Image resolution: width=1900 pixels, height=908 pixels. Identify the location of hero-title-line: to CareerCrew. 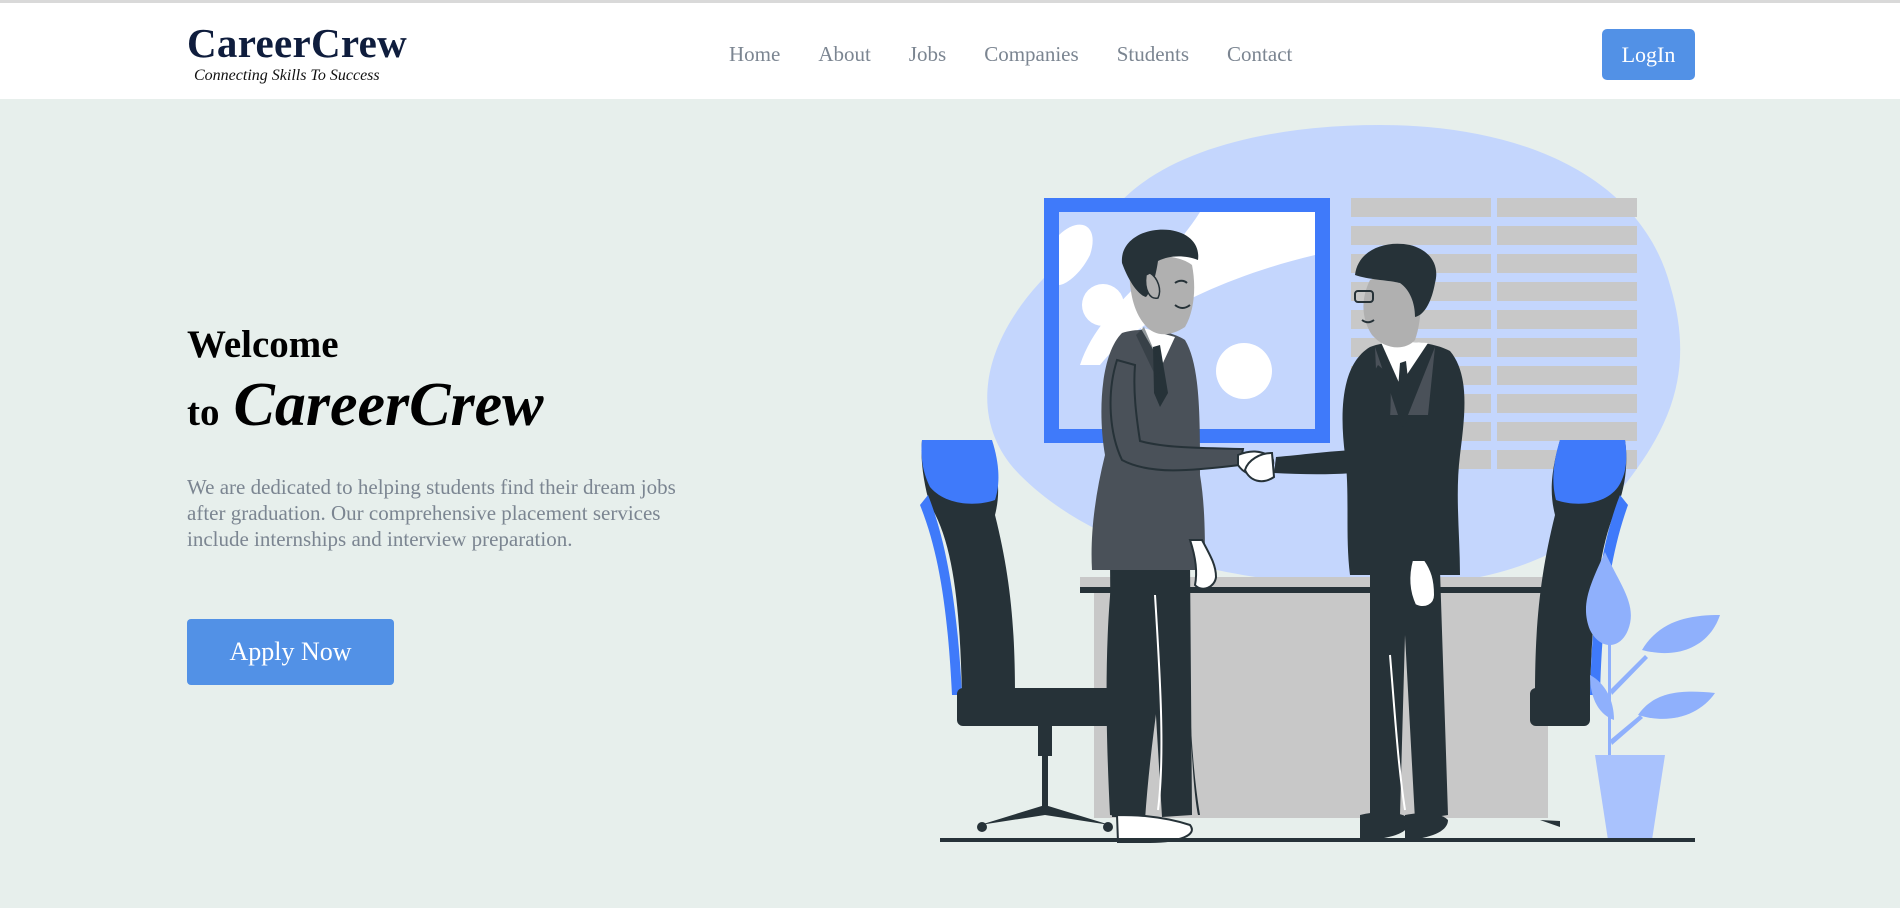
(467, 405).